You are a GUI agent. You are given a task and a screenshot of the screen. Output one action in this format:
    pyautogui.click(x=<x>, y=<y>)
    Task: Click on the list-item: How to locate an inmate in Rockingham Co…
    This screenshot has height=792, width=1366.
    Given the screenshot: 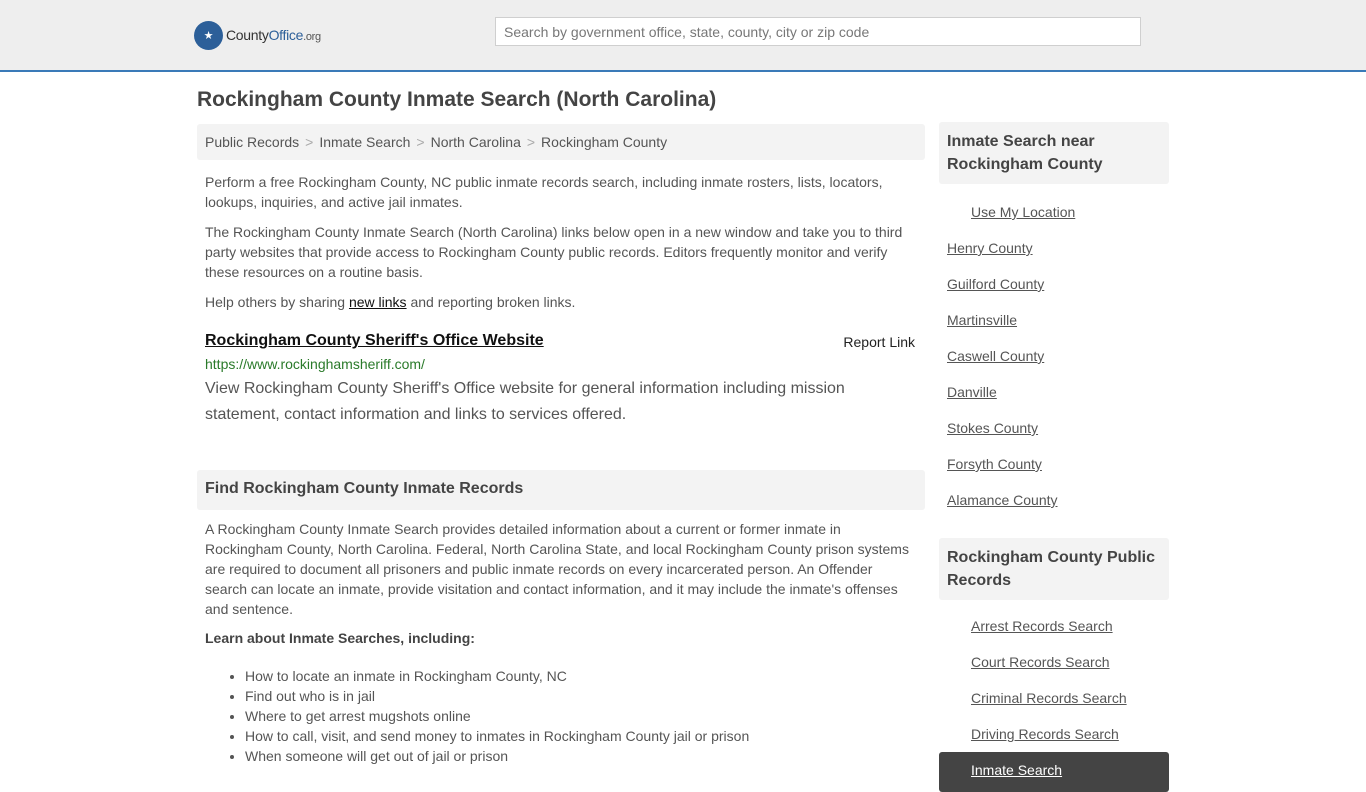 What is the action you would take?
    pyautogui.click(x=585, y=676)
    